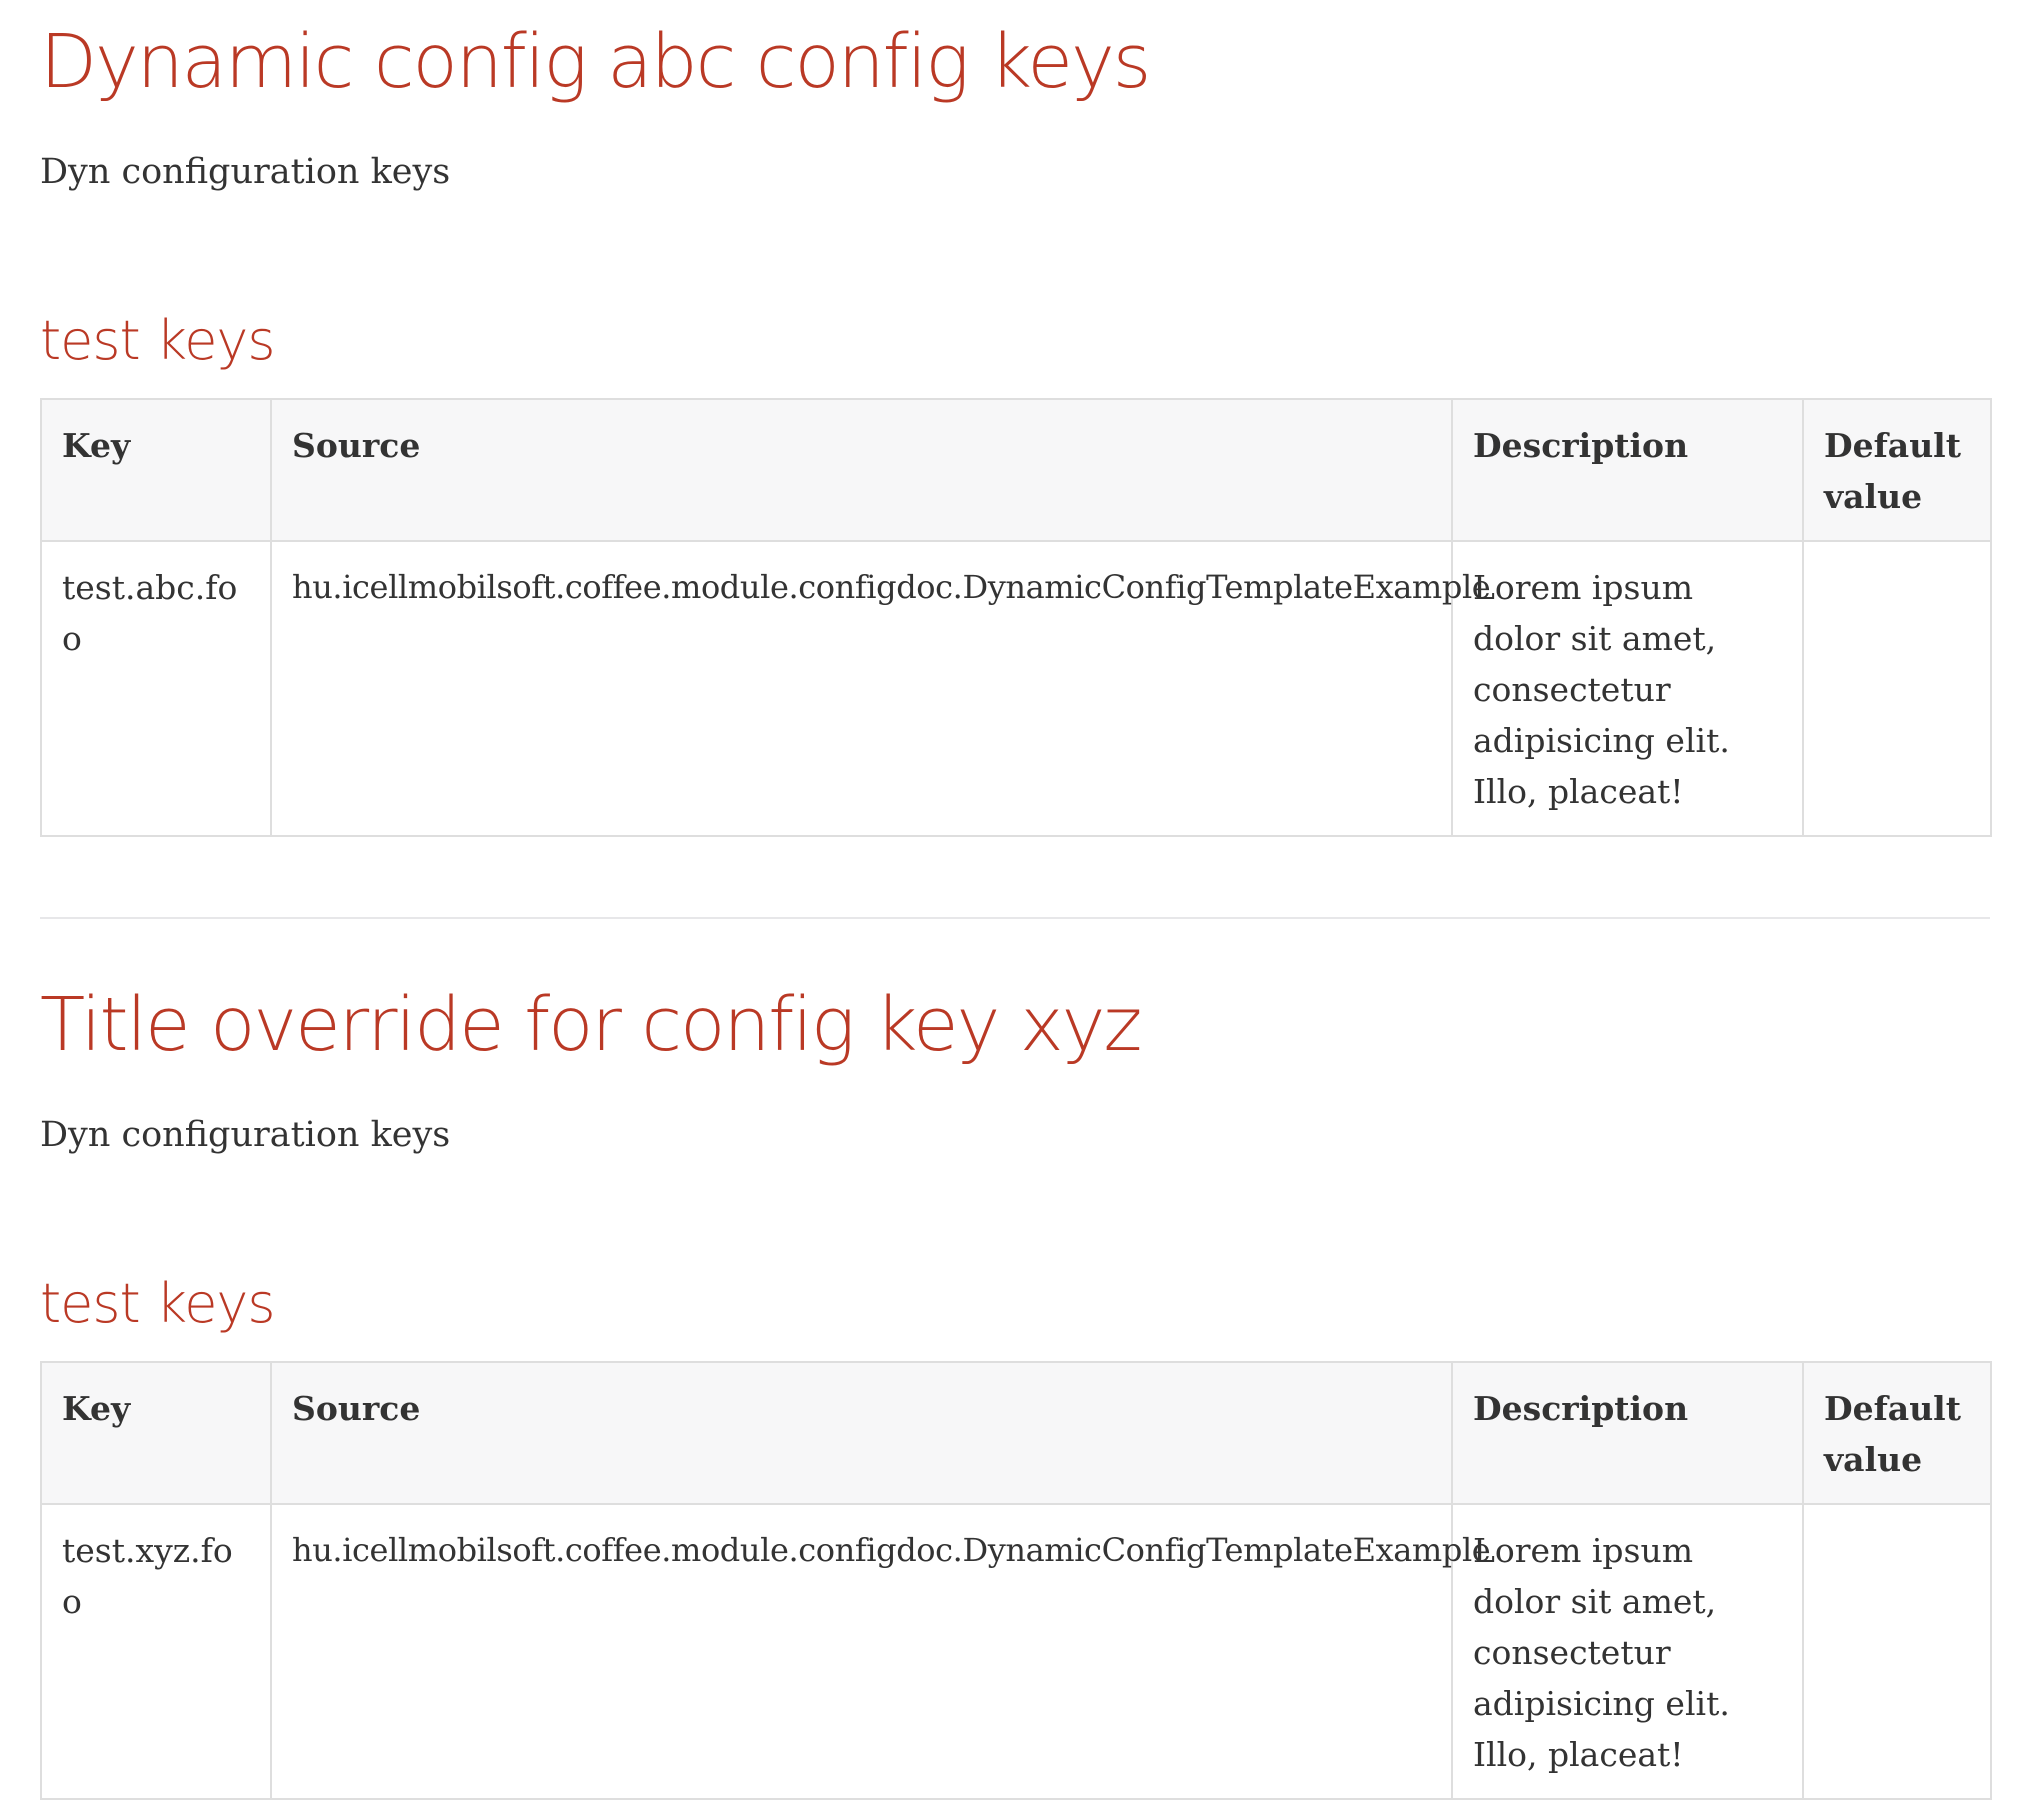  I want to click on section-title: Dynamic config abc config keys, so click(595, 62).